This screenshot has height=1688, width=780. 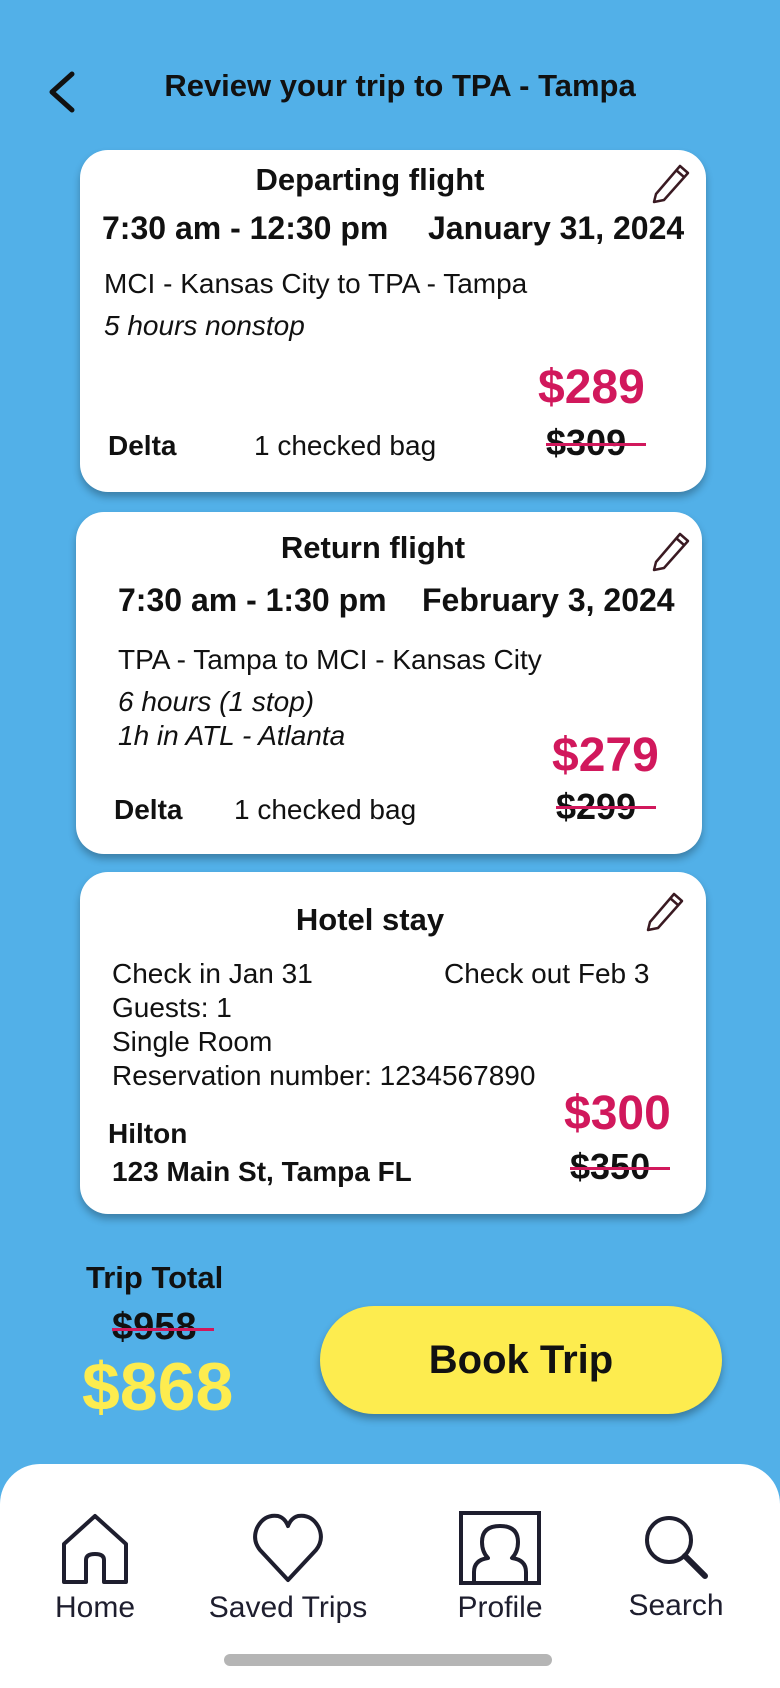 What do you see at coordinates (617, 1113) in the screenshot?
I see `discounted-price: $300` at bounding box center [617, 1113].